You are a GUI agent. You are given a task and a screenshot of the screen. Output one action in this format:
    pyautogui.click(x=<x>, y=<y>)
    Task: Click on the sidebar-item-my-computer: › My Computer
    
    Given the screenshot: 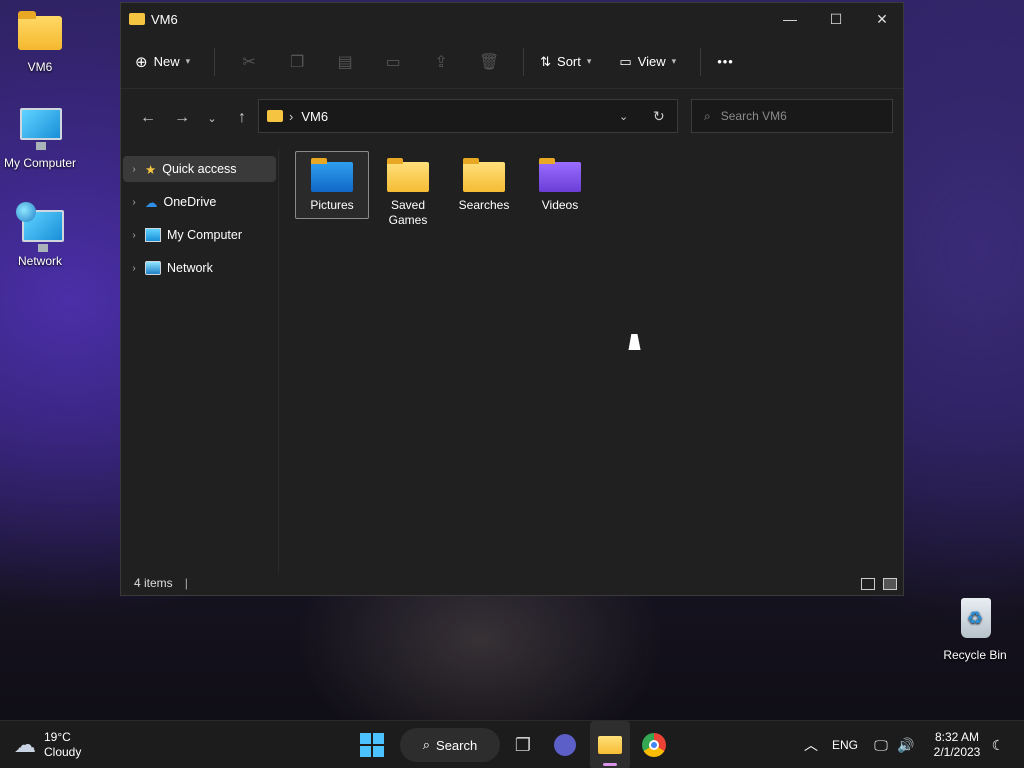 What is the action you would take?
    pyautogui.click(x=199, y=235)
    